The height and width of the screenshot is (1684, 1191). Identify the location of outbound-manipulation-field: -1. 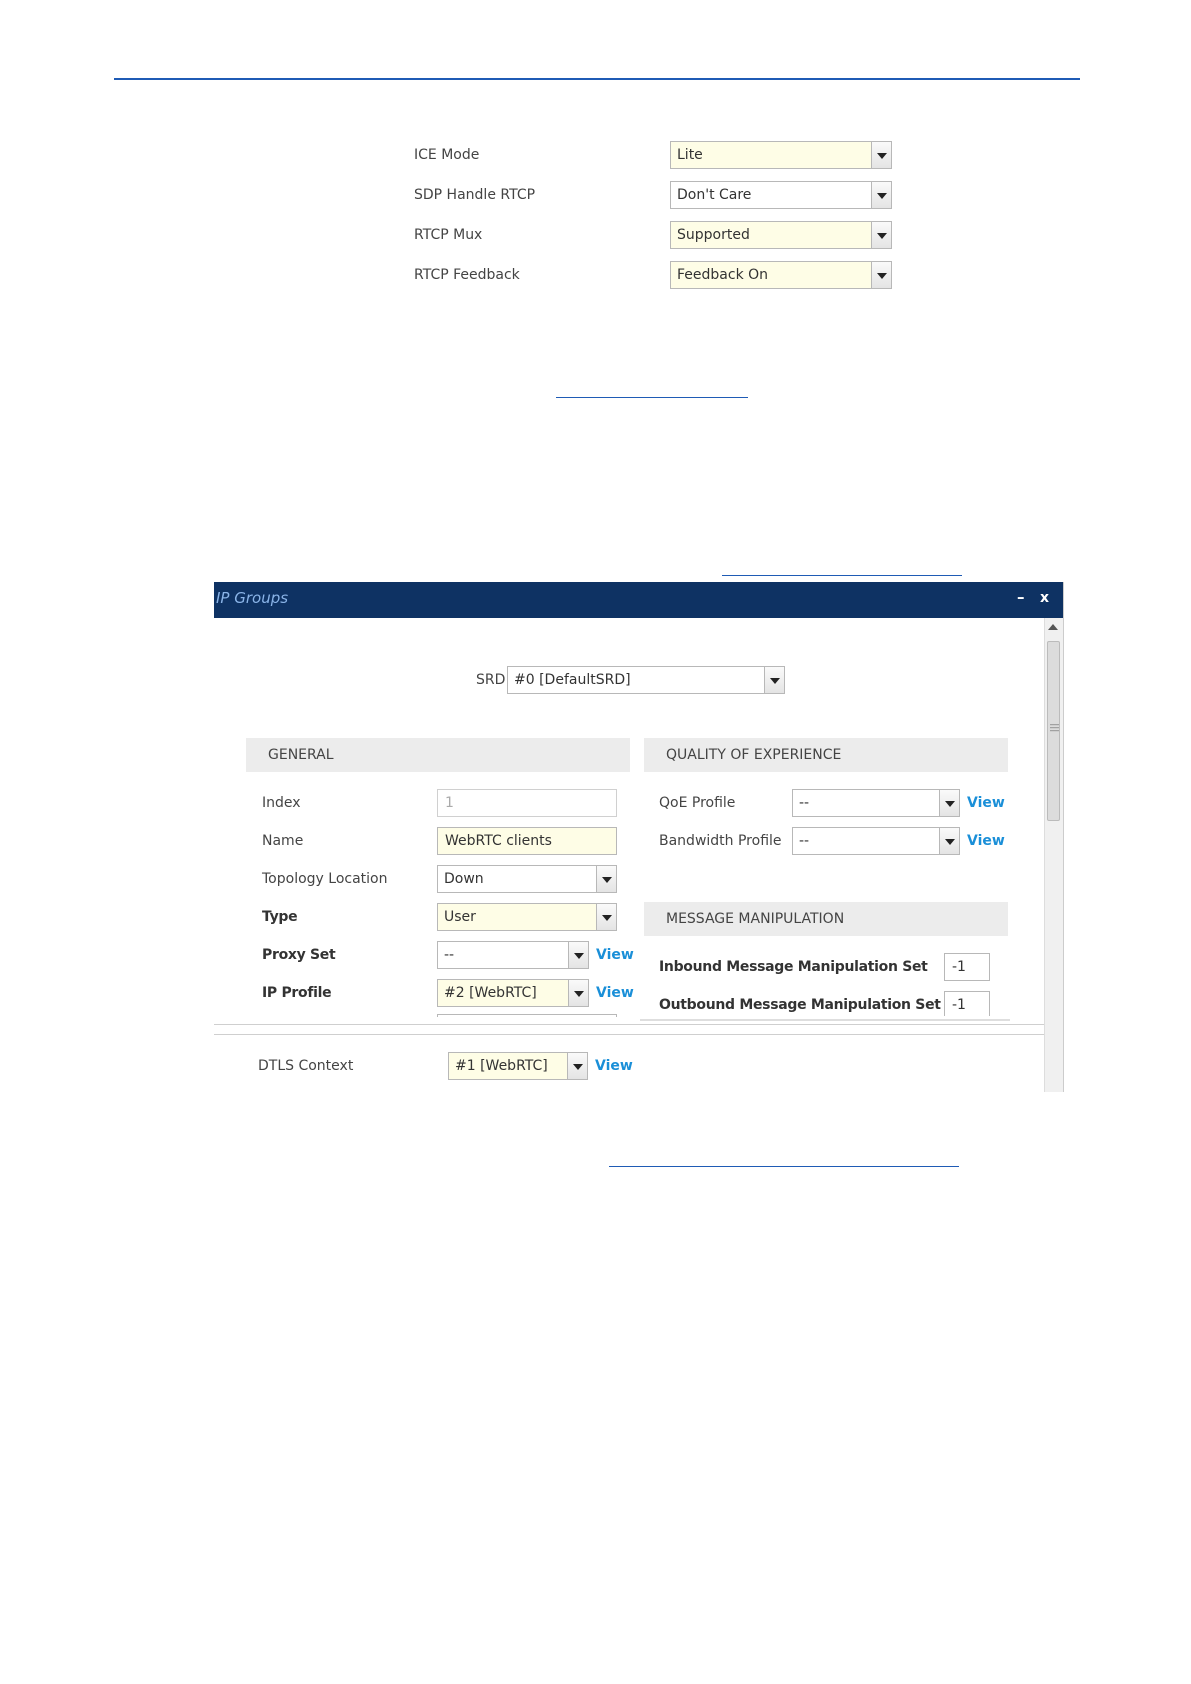
(967, 1005).